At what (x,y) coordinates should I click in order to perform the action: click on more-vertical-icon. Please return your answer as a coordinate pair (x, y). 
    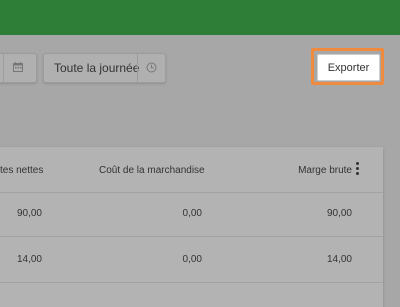
    Looking at the image, I should click on (358, 169).